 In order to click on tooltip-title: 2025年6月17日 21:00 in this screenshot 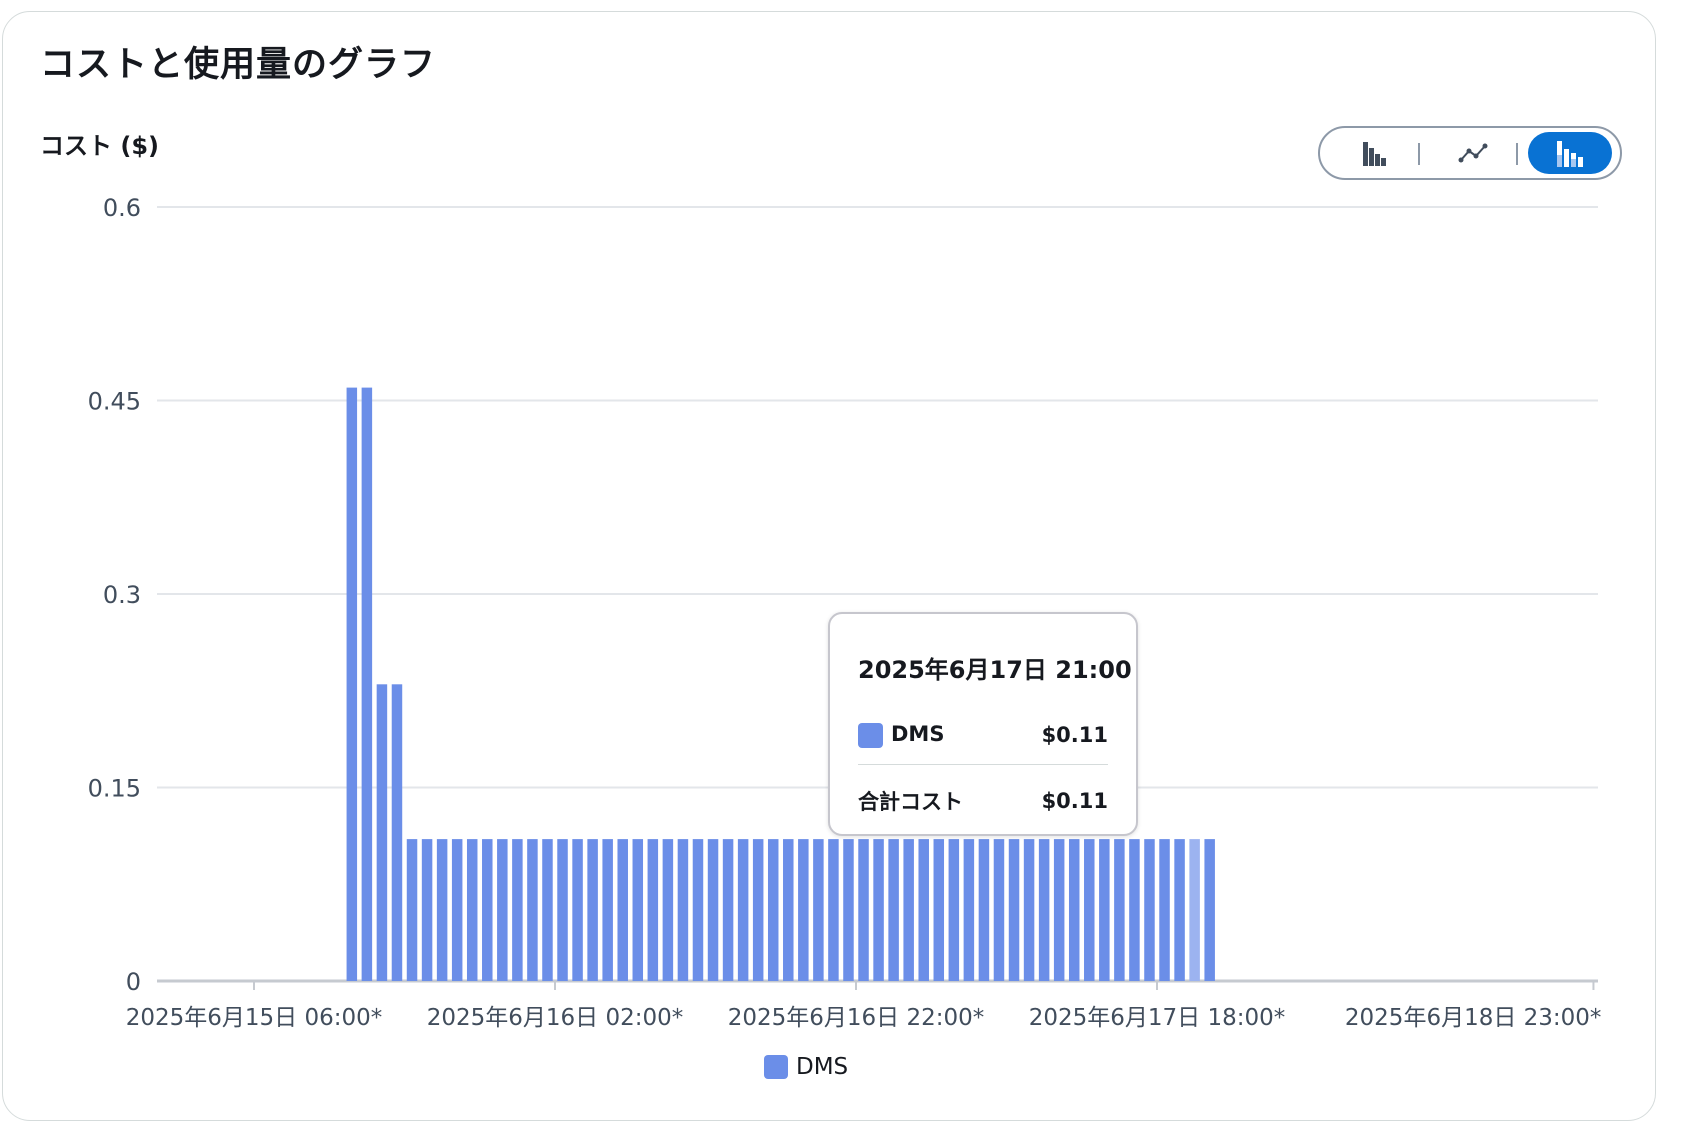, I will do `click(995, 670)`.